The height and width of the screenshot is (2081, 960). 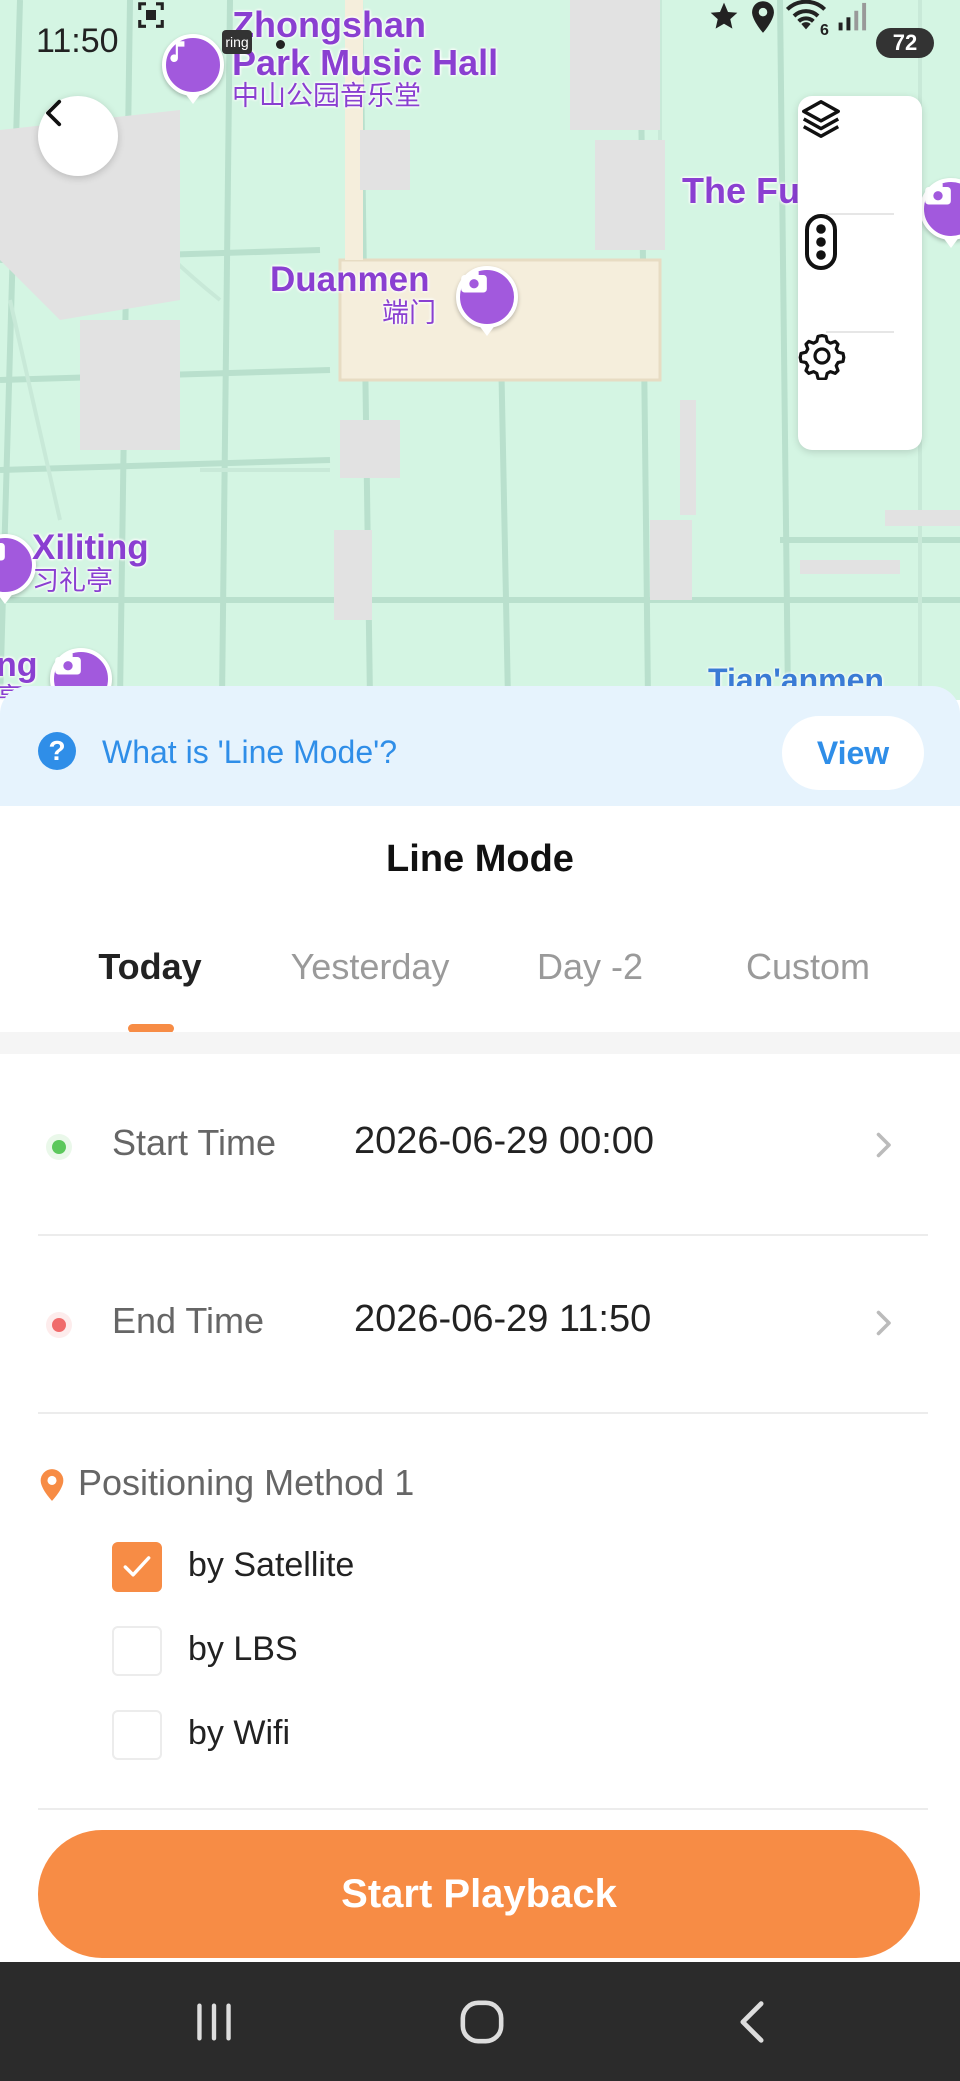 I want to click on notification-dot, so click(x=280, y=44).